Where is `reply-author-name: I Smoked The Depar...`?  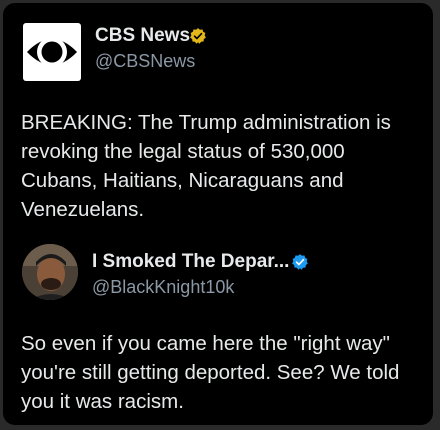
reply-author-name: I Smoked The Depar... is located at coordinates (190, 262).